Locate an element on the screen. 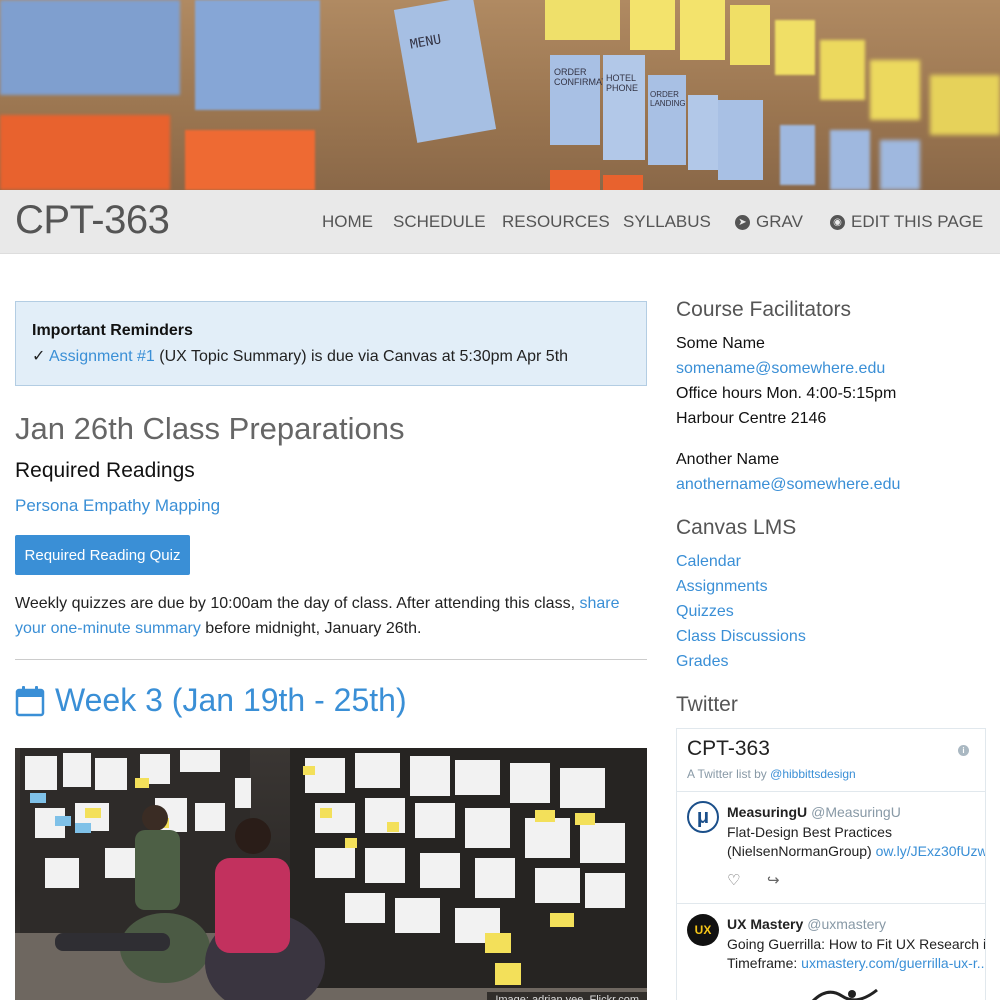 This screenshot has height=1000, width=1000. class-prep-title: Jan 26th Class Preparations is located at coordinates (210, 428).